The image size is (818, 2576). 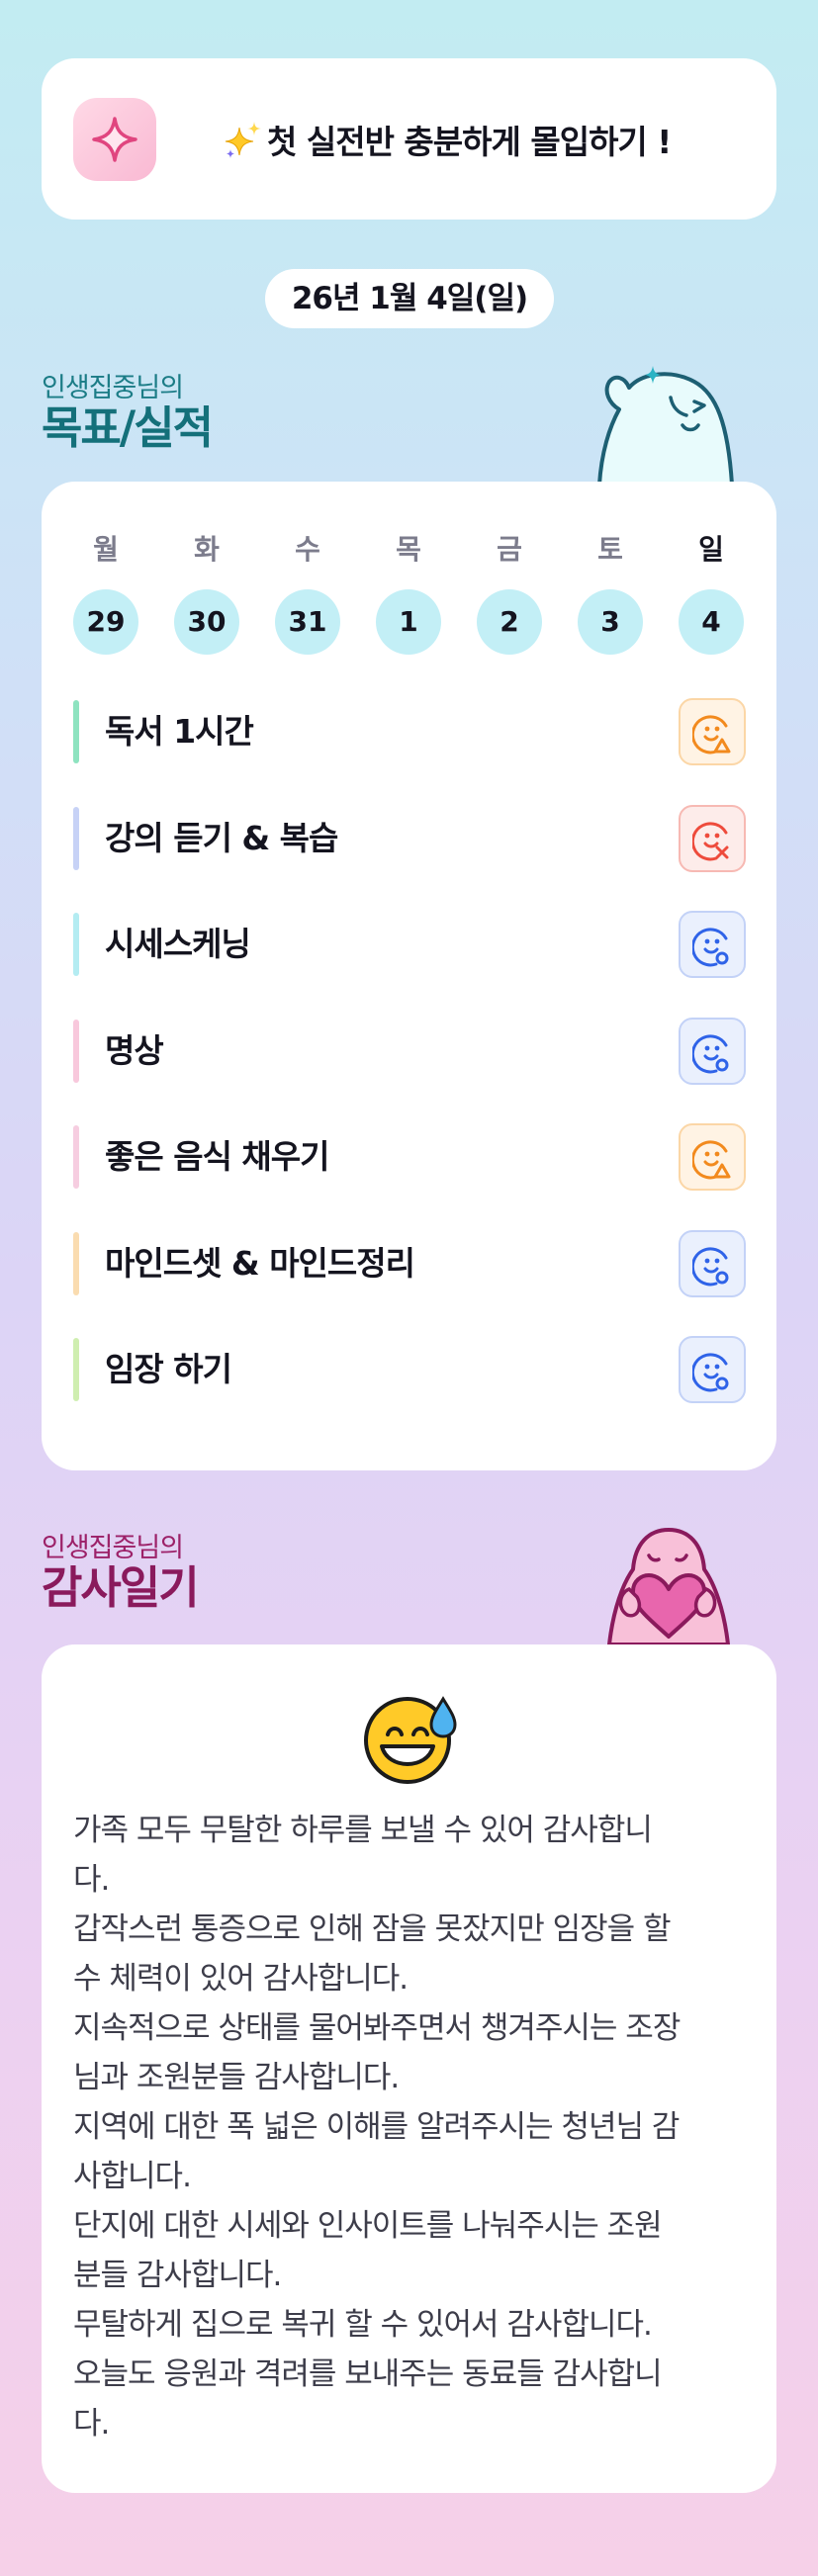 What do you see at coordinates (206, 622) in the screenshot?
I see `day-date-button: 30` at bounding box center [206, 622].